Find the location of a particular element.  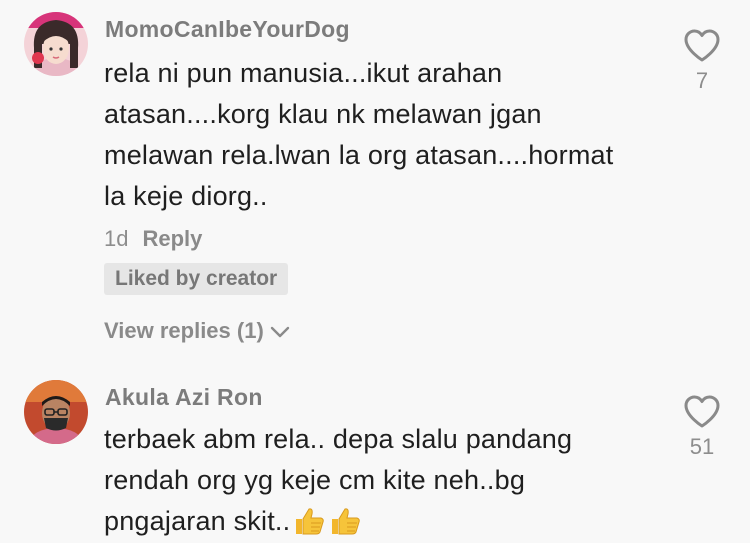

user-avatar-man-icon is located at coordinates (56, 412).